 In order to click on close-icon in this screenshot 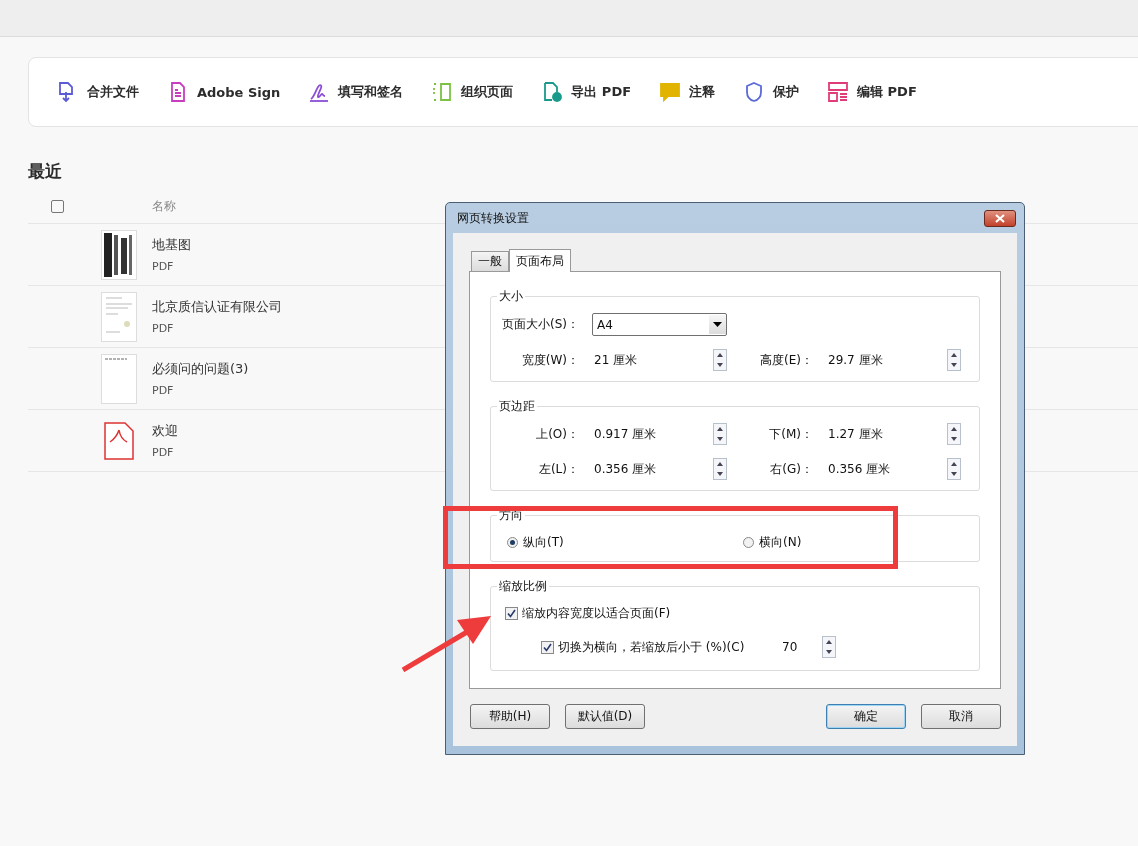, I will do `click(1000, 218)`.